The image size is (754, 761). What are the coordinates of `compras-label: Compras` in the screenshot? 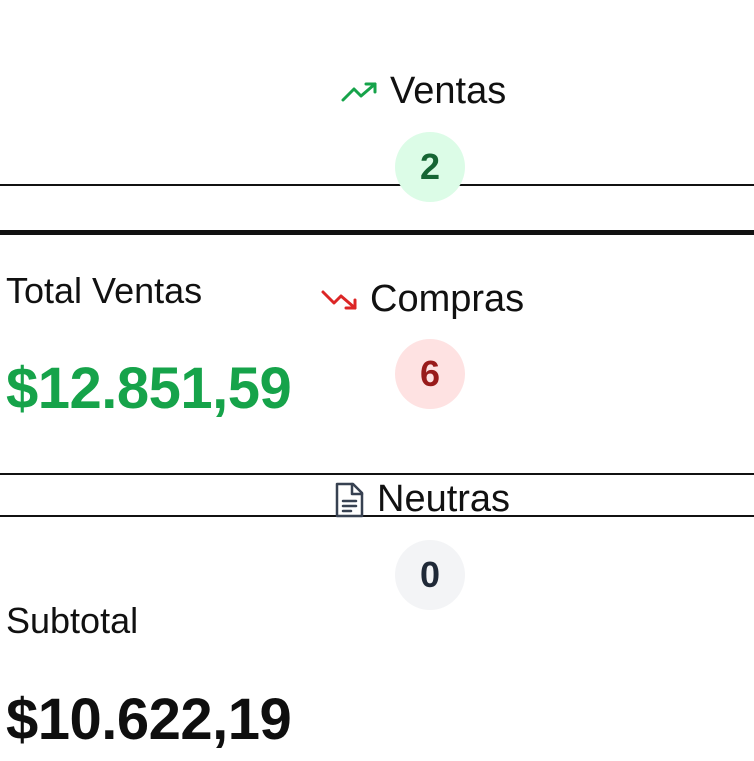 It's located at (447, 299).